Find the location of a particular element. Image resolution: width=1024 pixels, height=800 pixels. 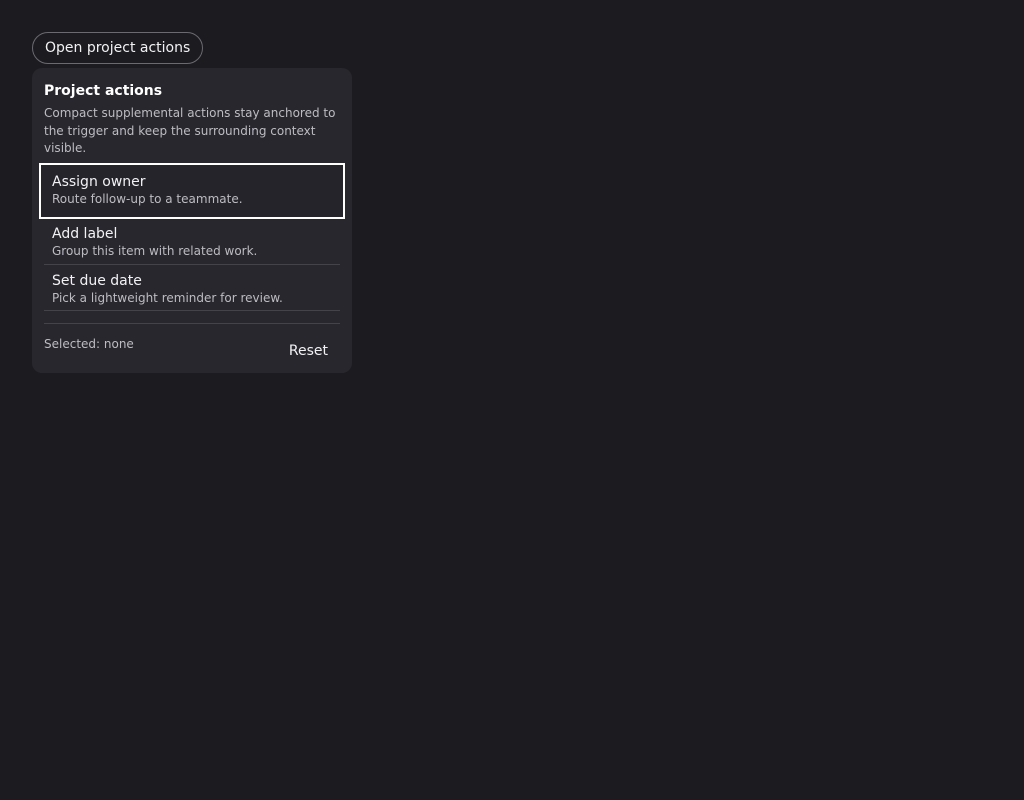

menu-item-description: Pick a lightweight reminder for review. is located at coordinates (167, 297).